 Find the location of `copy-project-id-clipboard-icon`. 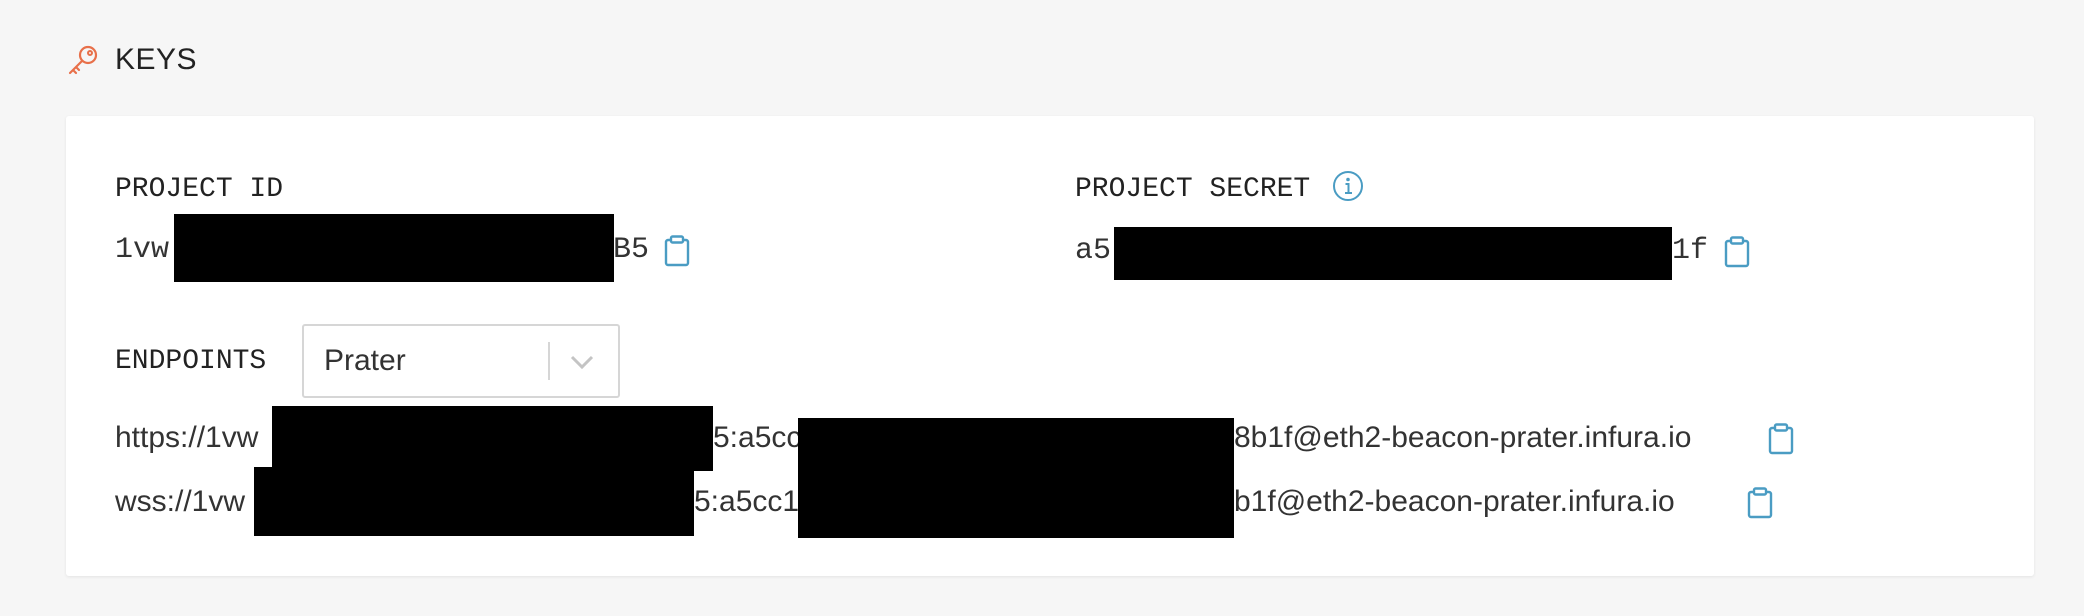

copy-project-id-clipboard-icon is located at coordinates (677, 251).